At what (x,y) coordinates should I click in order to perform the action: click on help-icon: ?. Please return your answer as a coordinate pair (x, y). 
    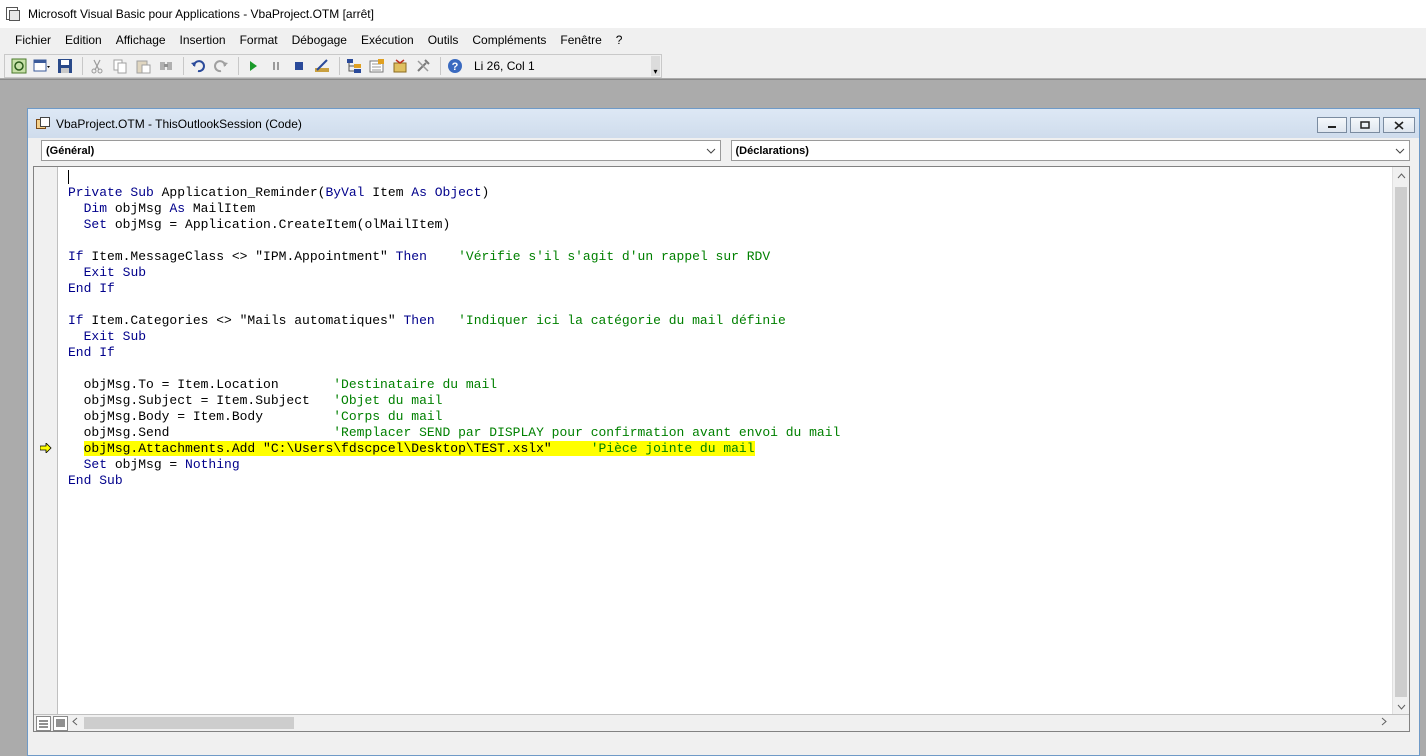
    Looking at the image, I should click on (455, 66).